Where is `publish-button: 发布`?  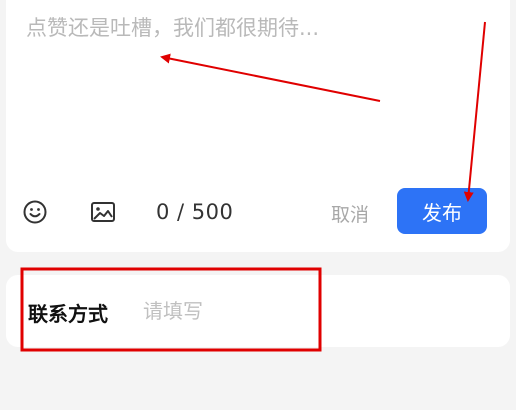
publish-button: 发布 is located at coordinates (442, 211).